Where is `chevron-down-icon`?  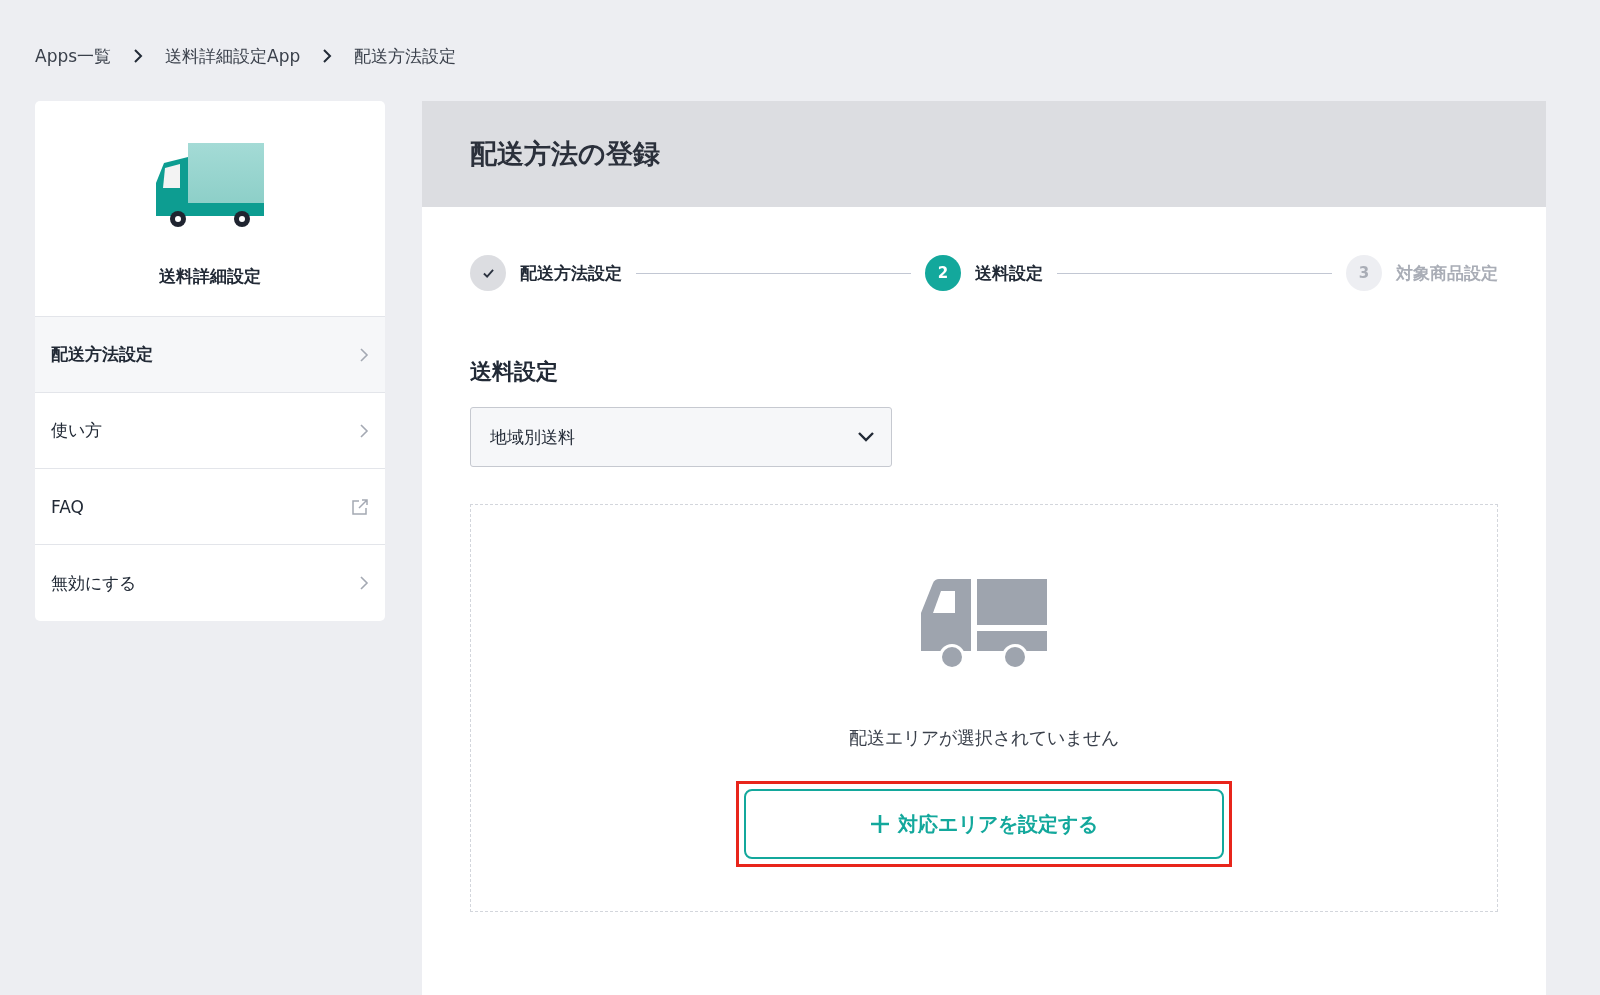
chevron-down-icon is located at coordinates (866, 437).